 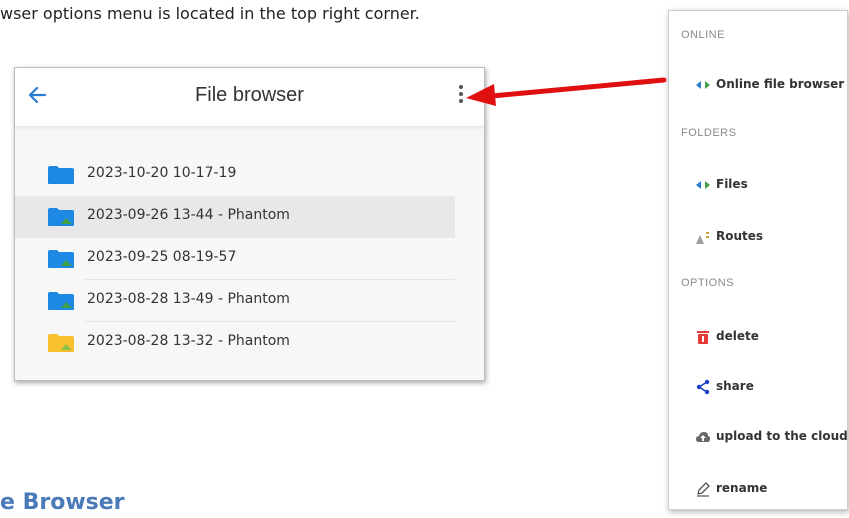 I want to click on menu-item-label: share, so click(x=735, y=386).